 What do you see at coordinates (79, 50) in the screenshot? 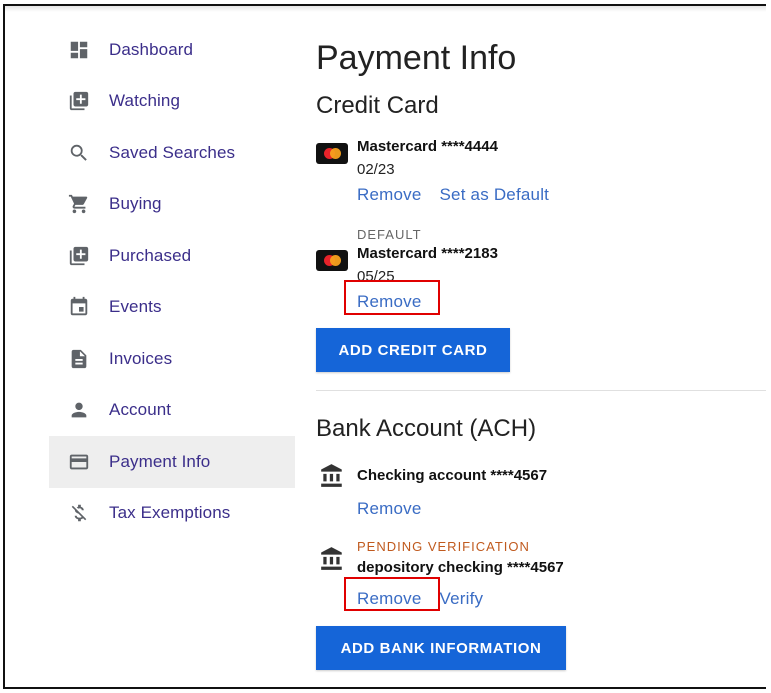
I see `dashboard-icon` at bounding box center [79, 50].